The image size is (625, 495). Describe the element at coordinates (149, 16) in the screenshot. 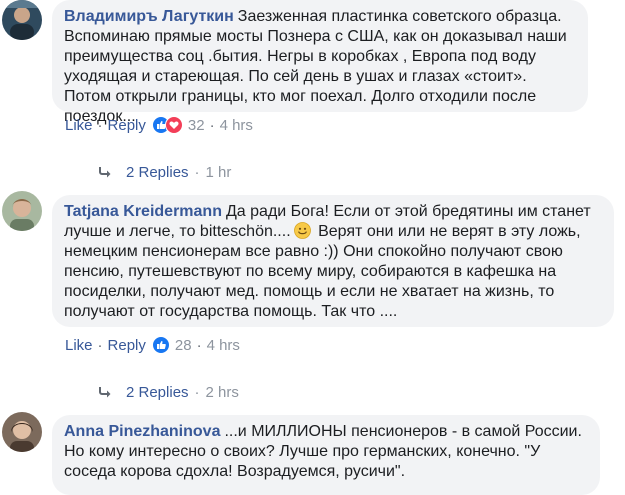

I see `comment-author: Владимиръ Лагуткин` at that location.